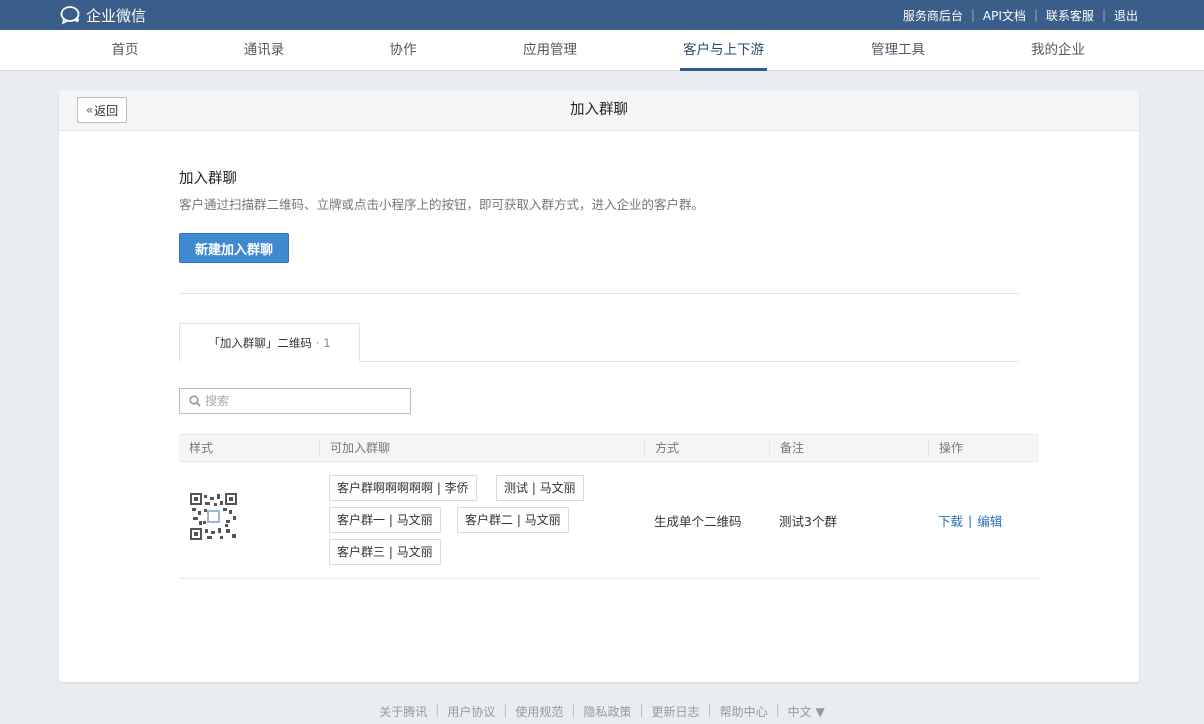 This screenshot has width=1204, height=724. I want to click on group-chip: 客户群三 | 马文丽, so click(385, 552).